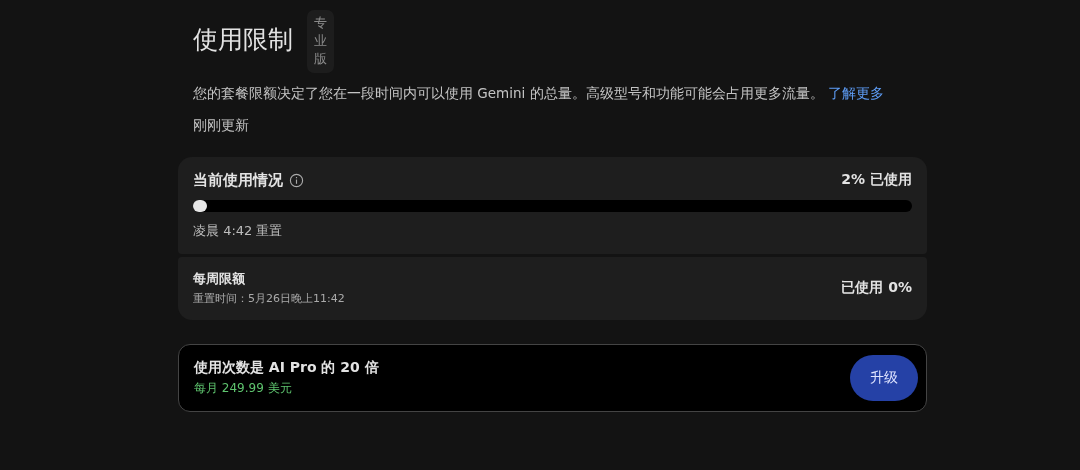 The width and height of the screenshot is (1080, 470). I want to click on info-icon, so click(296, 180).